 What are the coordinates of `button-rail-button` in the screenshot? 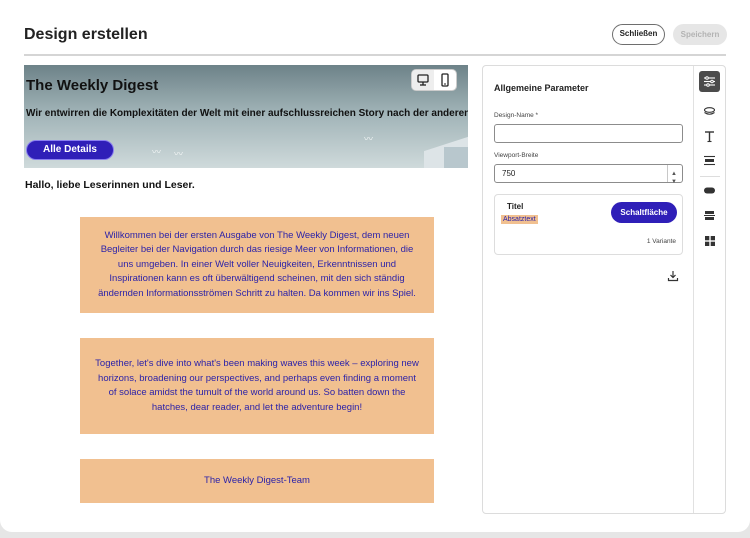 It's located at (709, 190).